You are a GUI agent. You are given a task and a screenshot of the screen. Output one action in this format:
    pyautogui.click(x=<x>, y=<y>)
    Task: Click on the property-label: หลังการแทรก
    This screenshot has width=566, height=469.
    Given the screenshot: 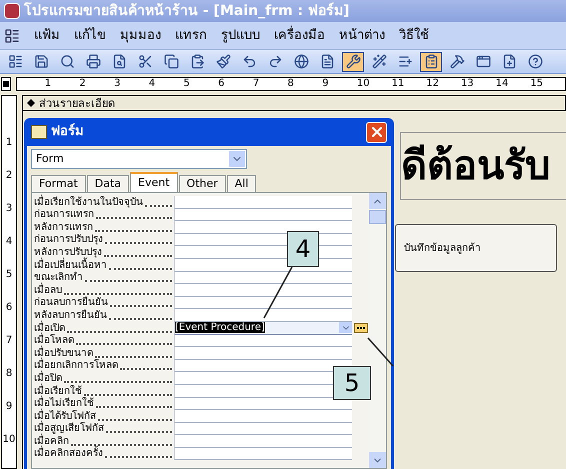 What is the action you would take?
    pyautogui.click(x=63, y=228)
    